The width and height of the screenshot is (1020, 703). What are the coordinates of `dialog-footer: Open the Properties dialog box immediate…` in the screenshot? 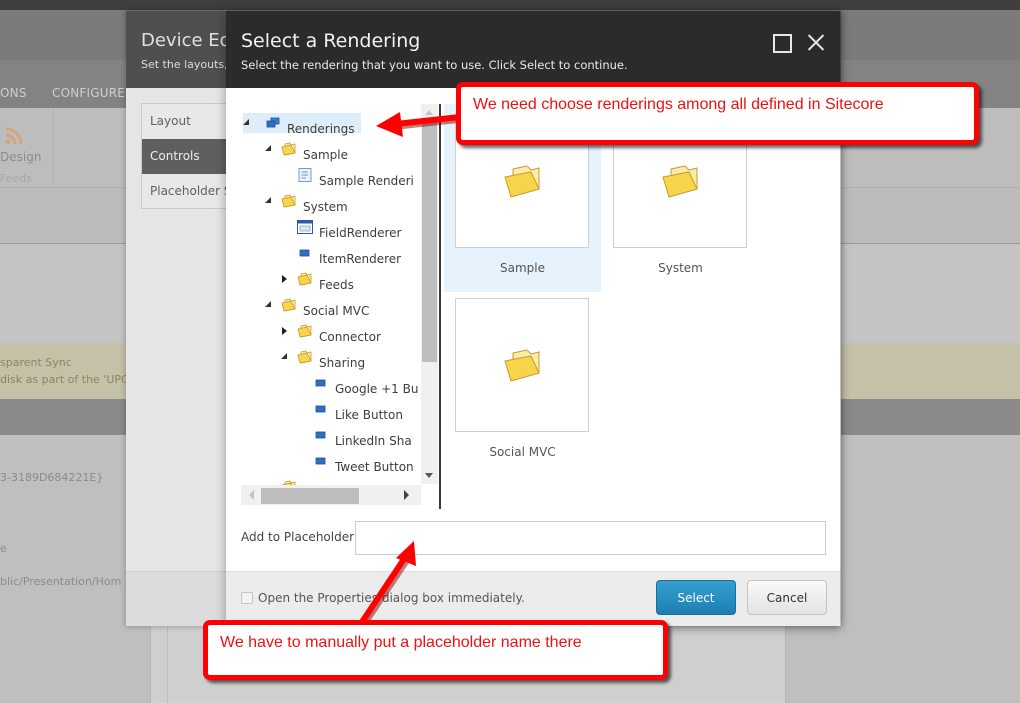 It's located at (533, 598).